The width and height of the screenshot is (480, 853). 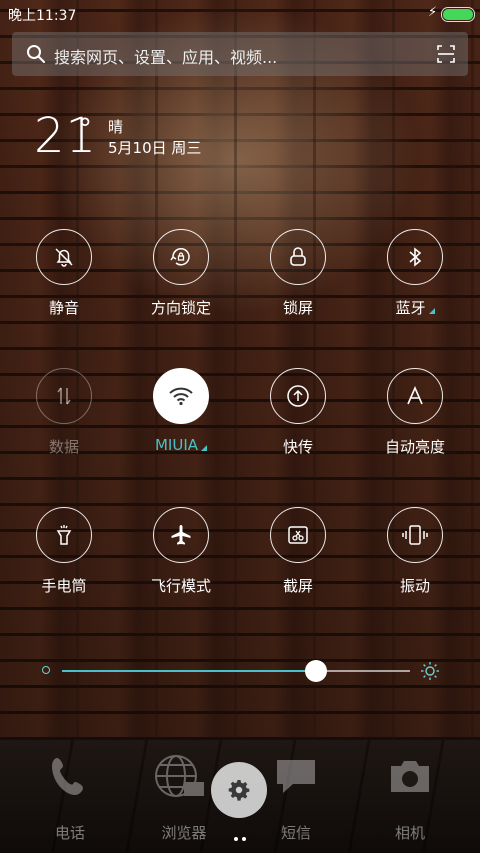 What do you see at coordinates (297, 586) in the screenshot?
I see `toggle-label: 截屏` at bounding box center [297, 586].